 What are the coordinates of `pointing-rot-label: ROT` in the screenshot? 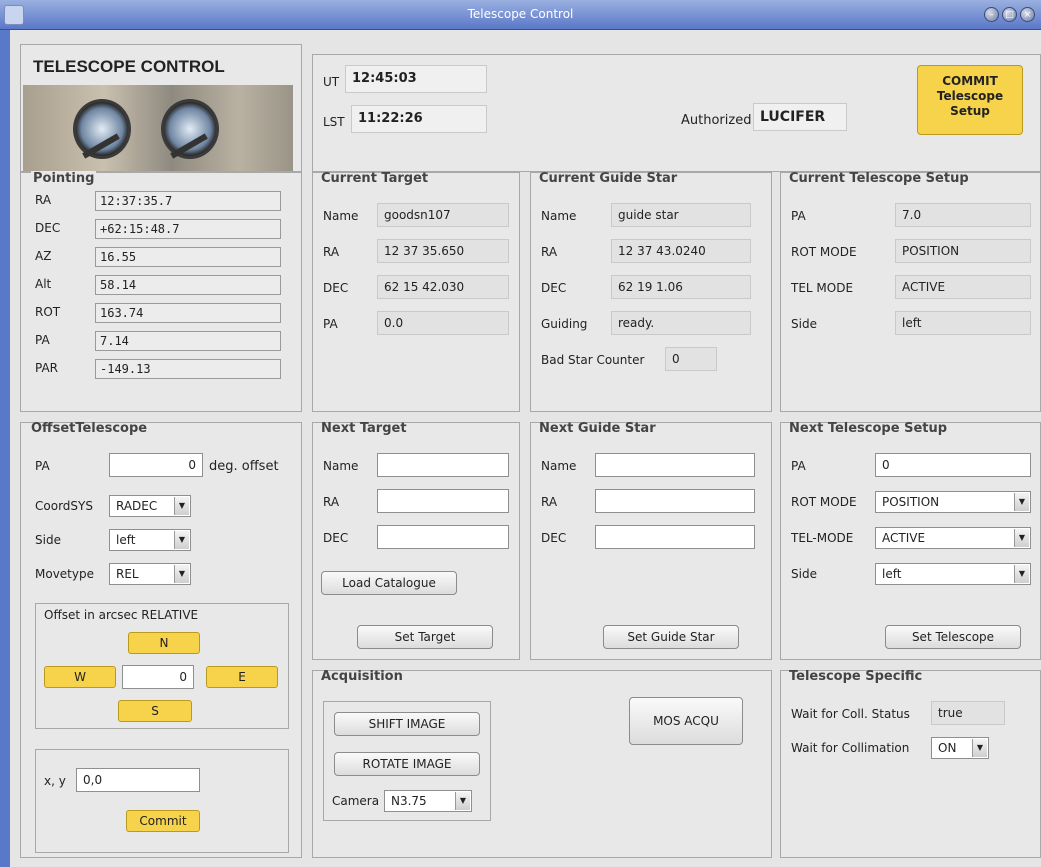 It's located at (48, 312).